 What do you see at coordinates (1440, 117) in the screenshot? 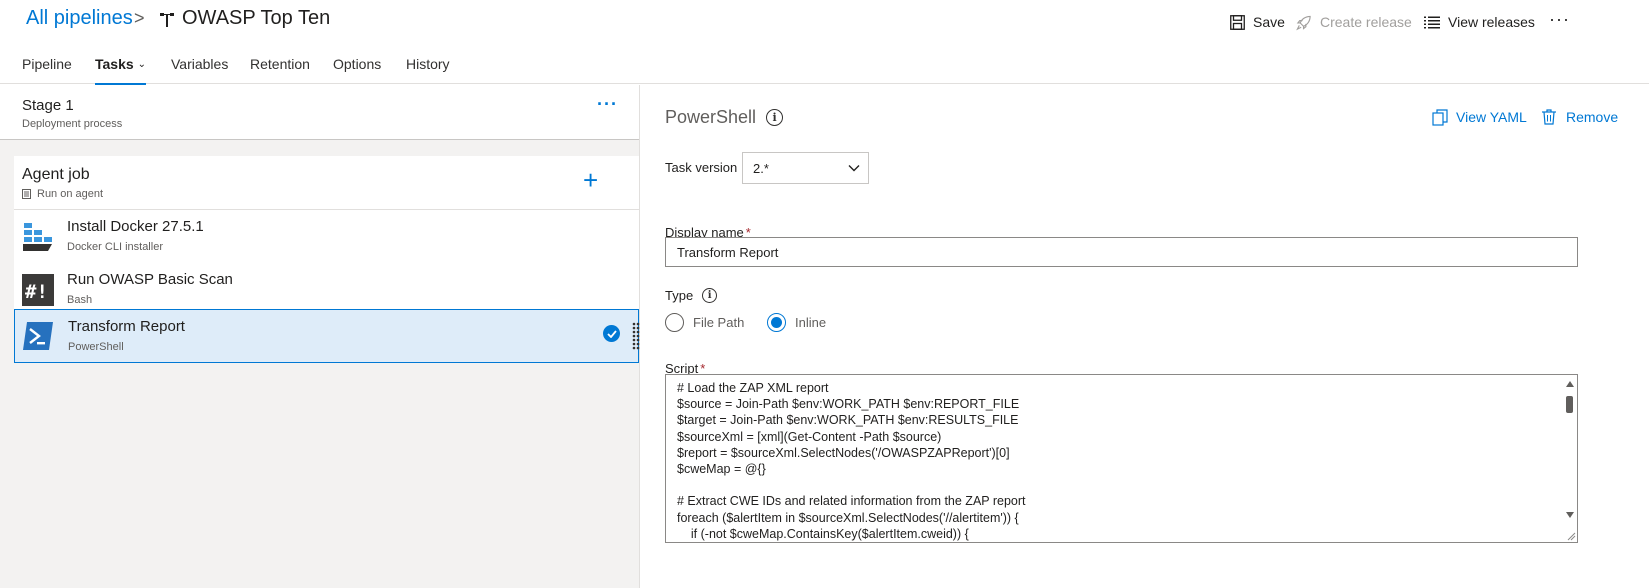
I see `clipboard-icon` at bounding box center [1440, 117].